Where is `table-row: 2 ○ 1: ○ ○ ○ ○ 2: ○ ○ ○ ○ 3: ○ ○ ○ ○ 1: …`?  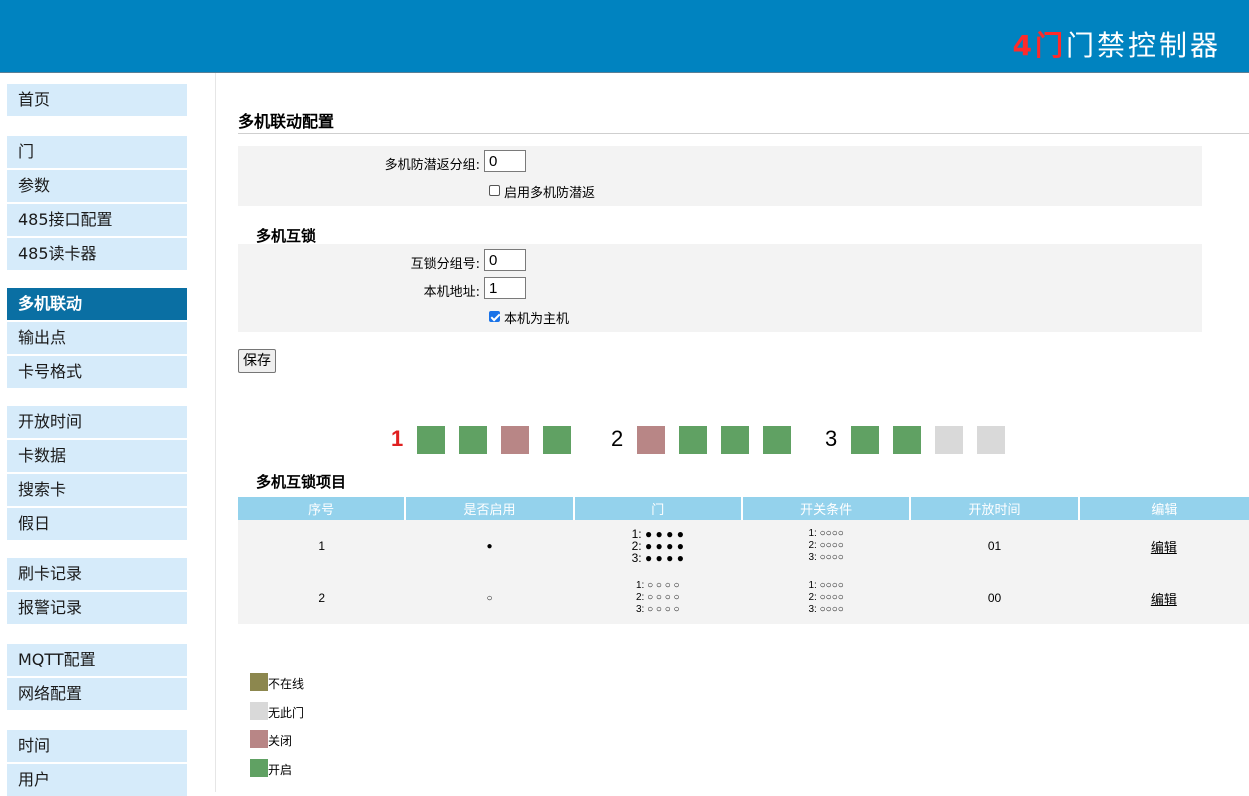
table-row: 2 ○ 1: ○ ○ ○ ○ 2: ○ ○ ○ ○ 3: ○ ○ ○ ○ 1: … is located at coordinates (743, 598).